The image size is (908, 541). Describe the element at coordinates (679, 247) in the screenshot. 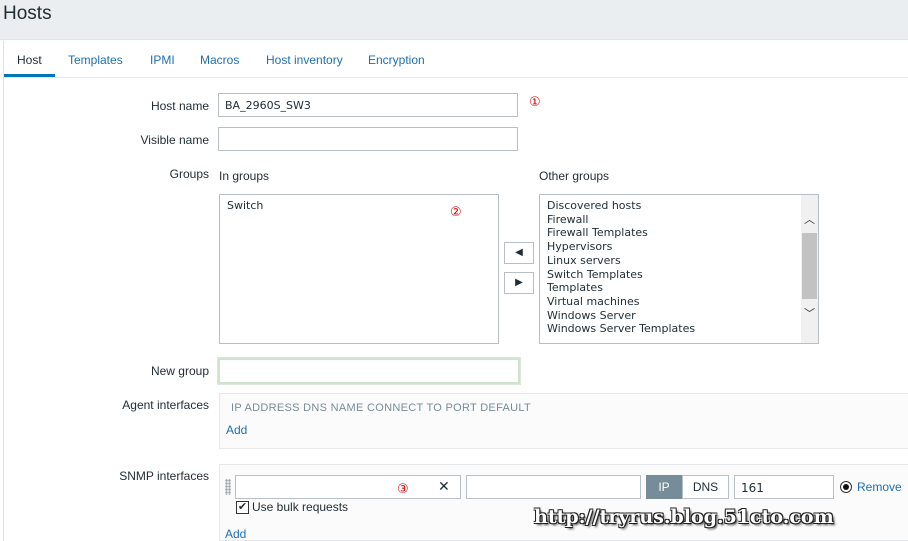

I see `other-group-item: Hypervisors` at that location.